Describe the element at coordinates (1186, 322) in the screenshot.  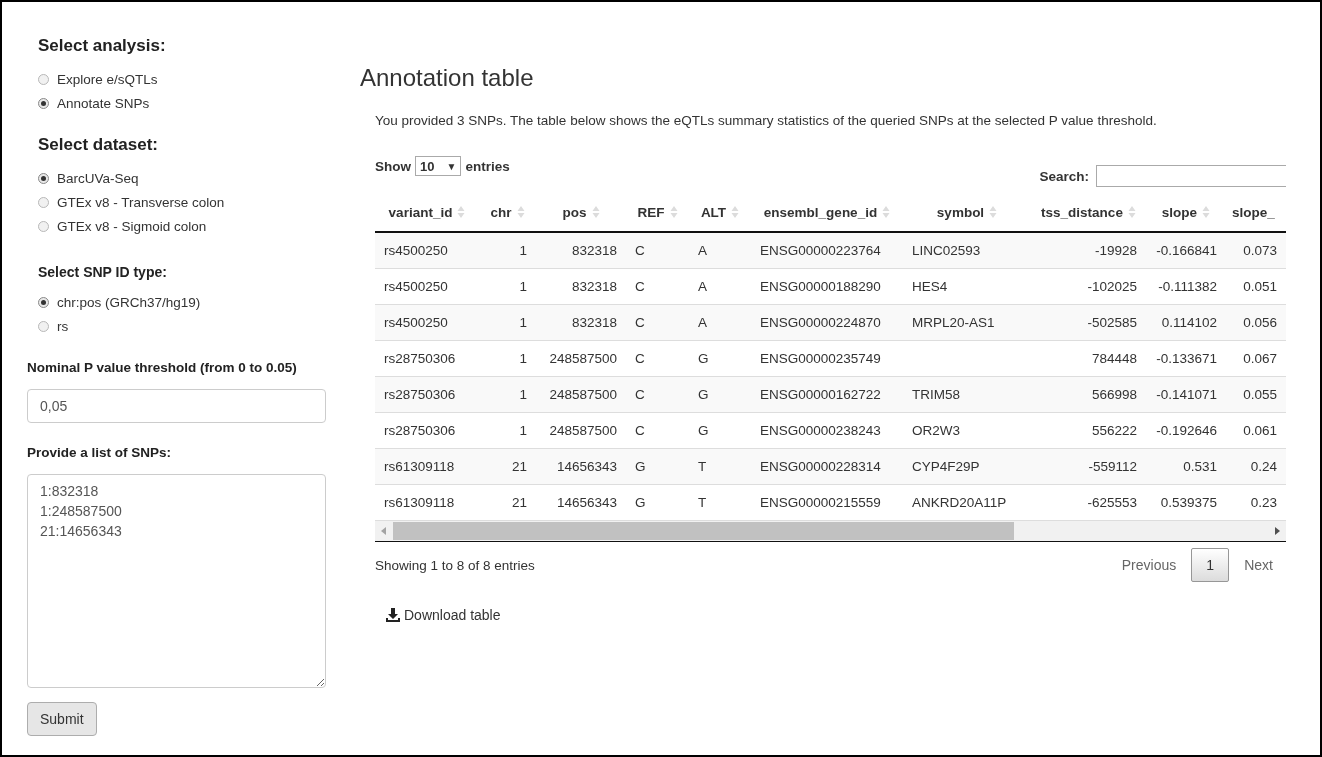
I see `table-cell: 0.114102` at that location.